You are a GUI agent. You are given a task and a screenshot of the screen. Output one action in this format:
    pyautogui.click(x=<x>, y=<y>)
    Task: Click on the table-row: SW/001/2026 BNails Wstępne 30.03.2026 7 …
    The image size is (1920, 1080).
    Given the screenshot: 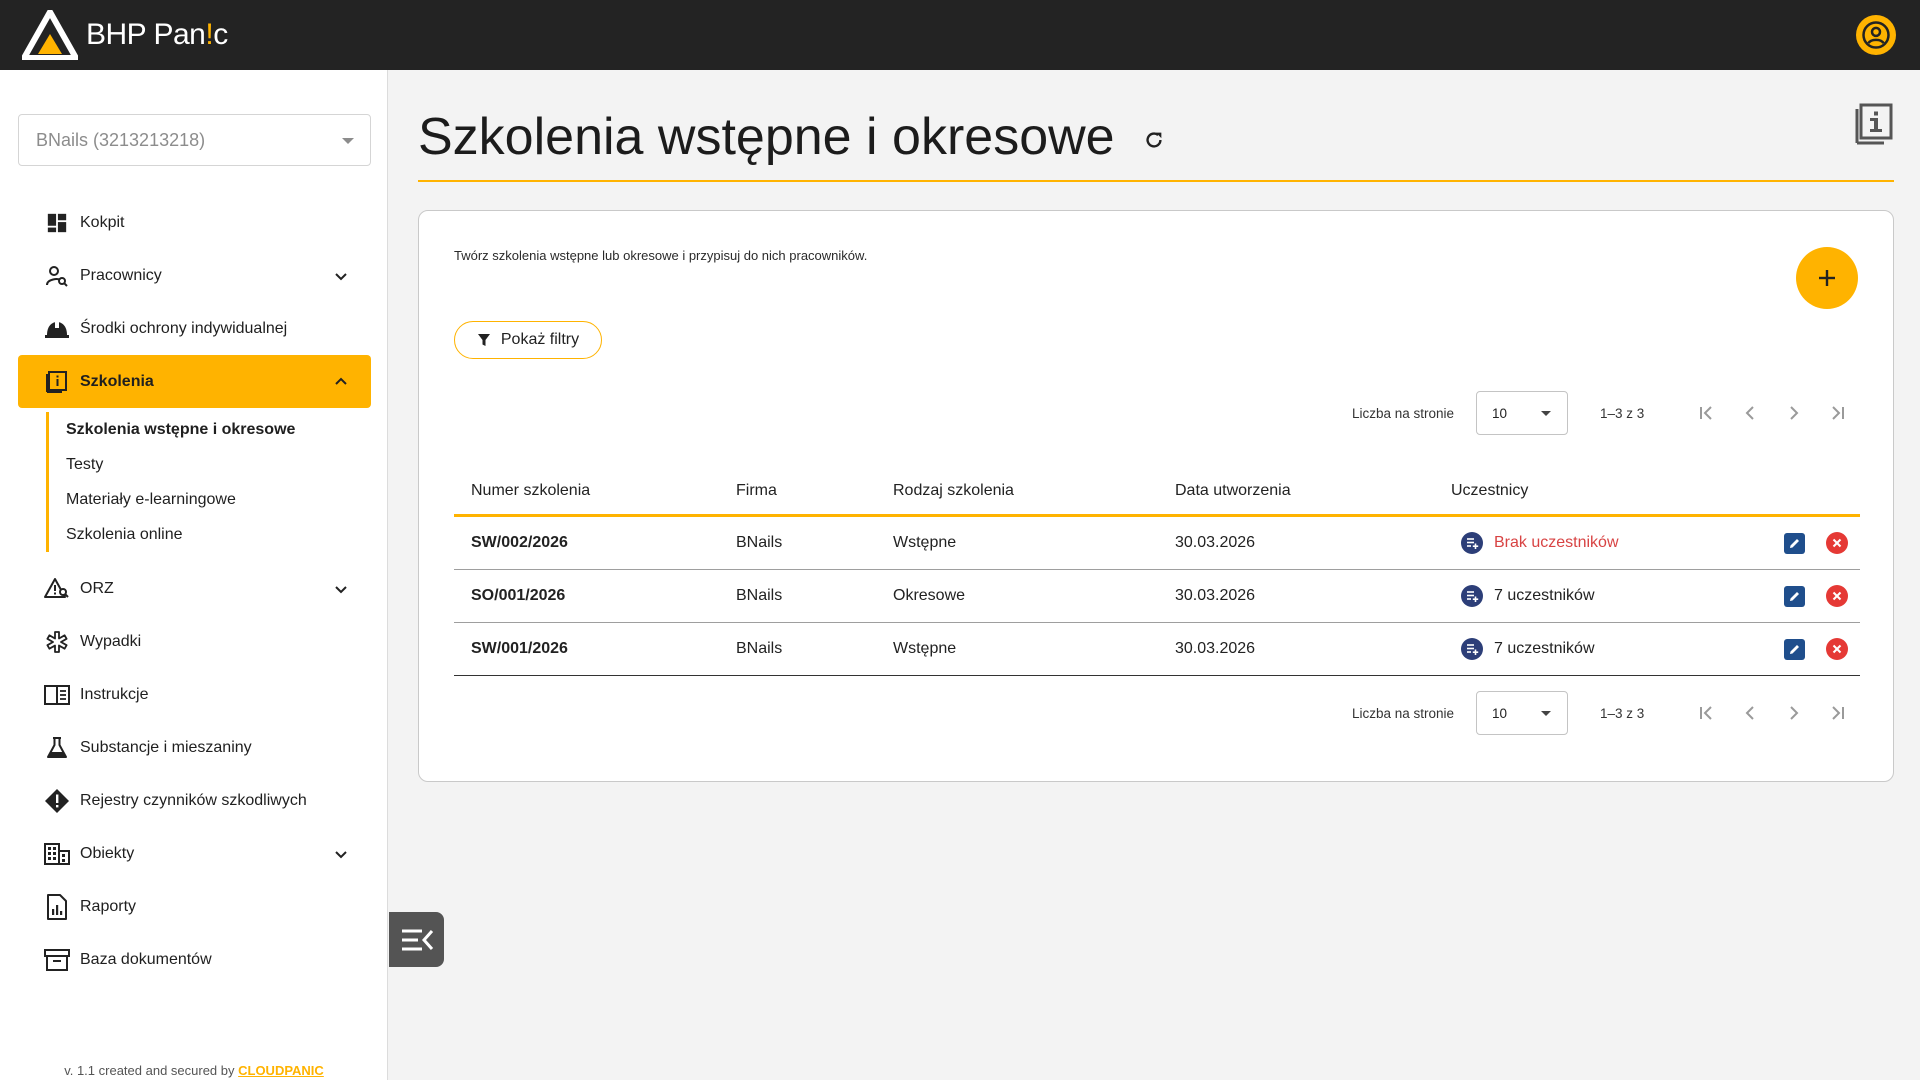 What is the action you would take?
    pyautogui.click(x=1157, y=649)
    